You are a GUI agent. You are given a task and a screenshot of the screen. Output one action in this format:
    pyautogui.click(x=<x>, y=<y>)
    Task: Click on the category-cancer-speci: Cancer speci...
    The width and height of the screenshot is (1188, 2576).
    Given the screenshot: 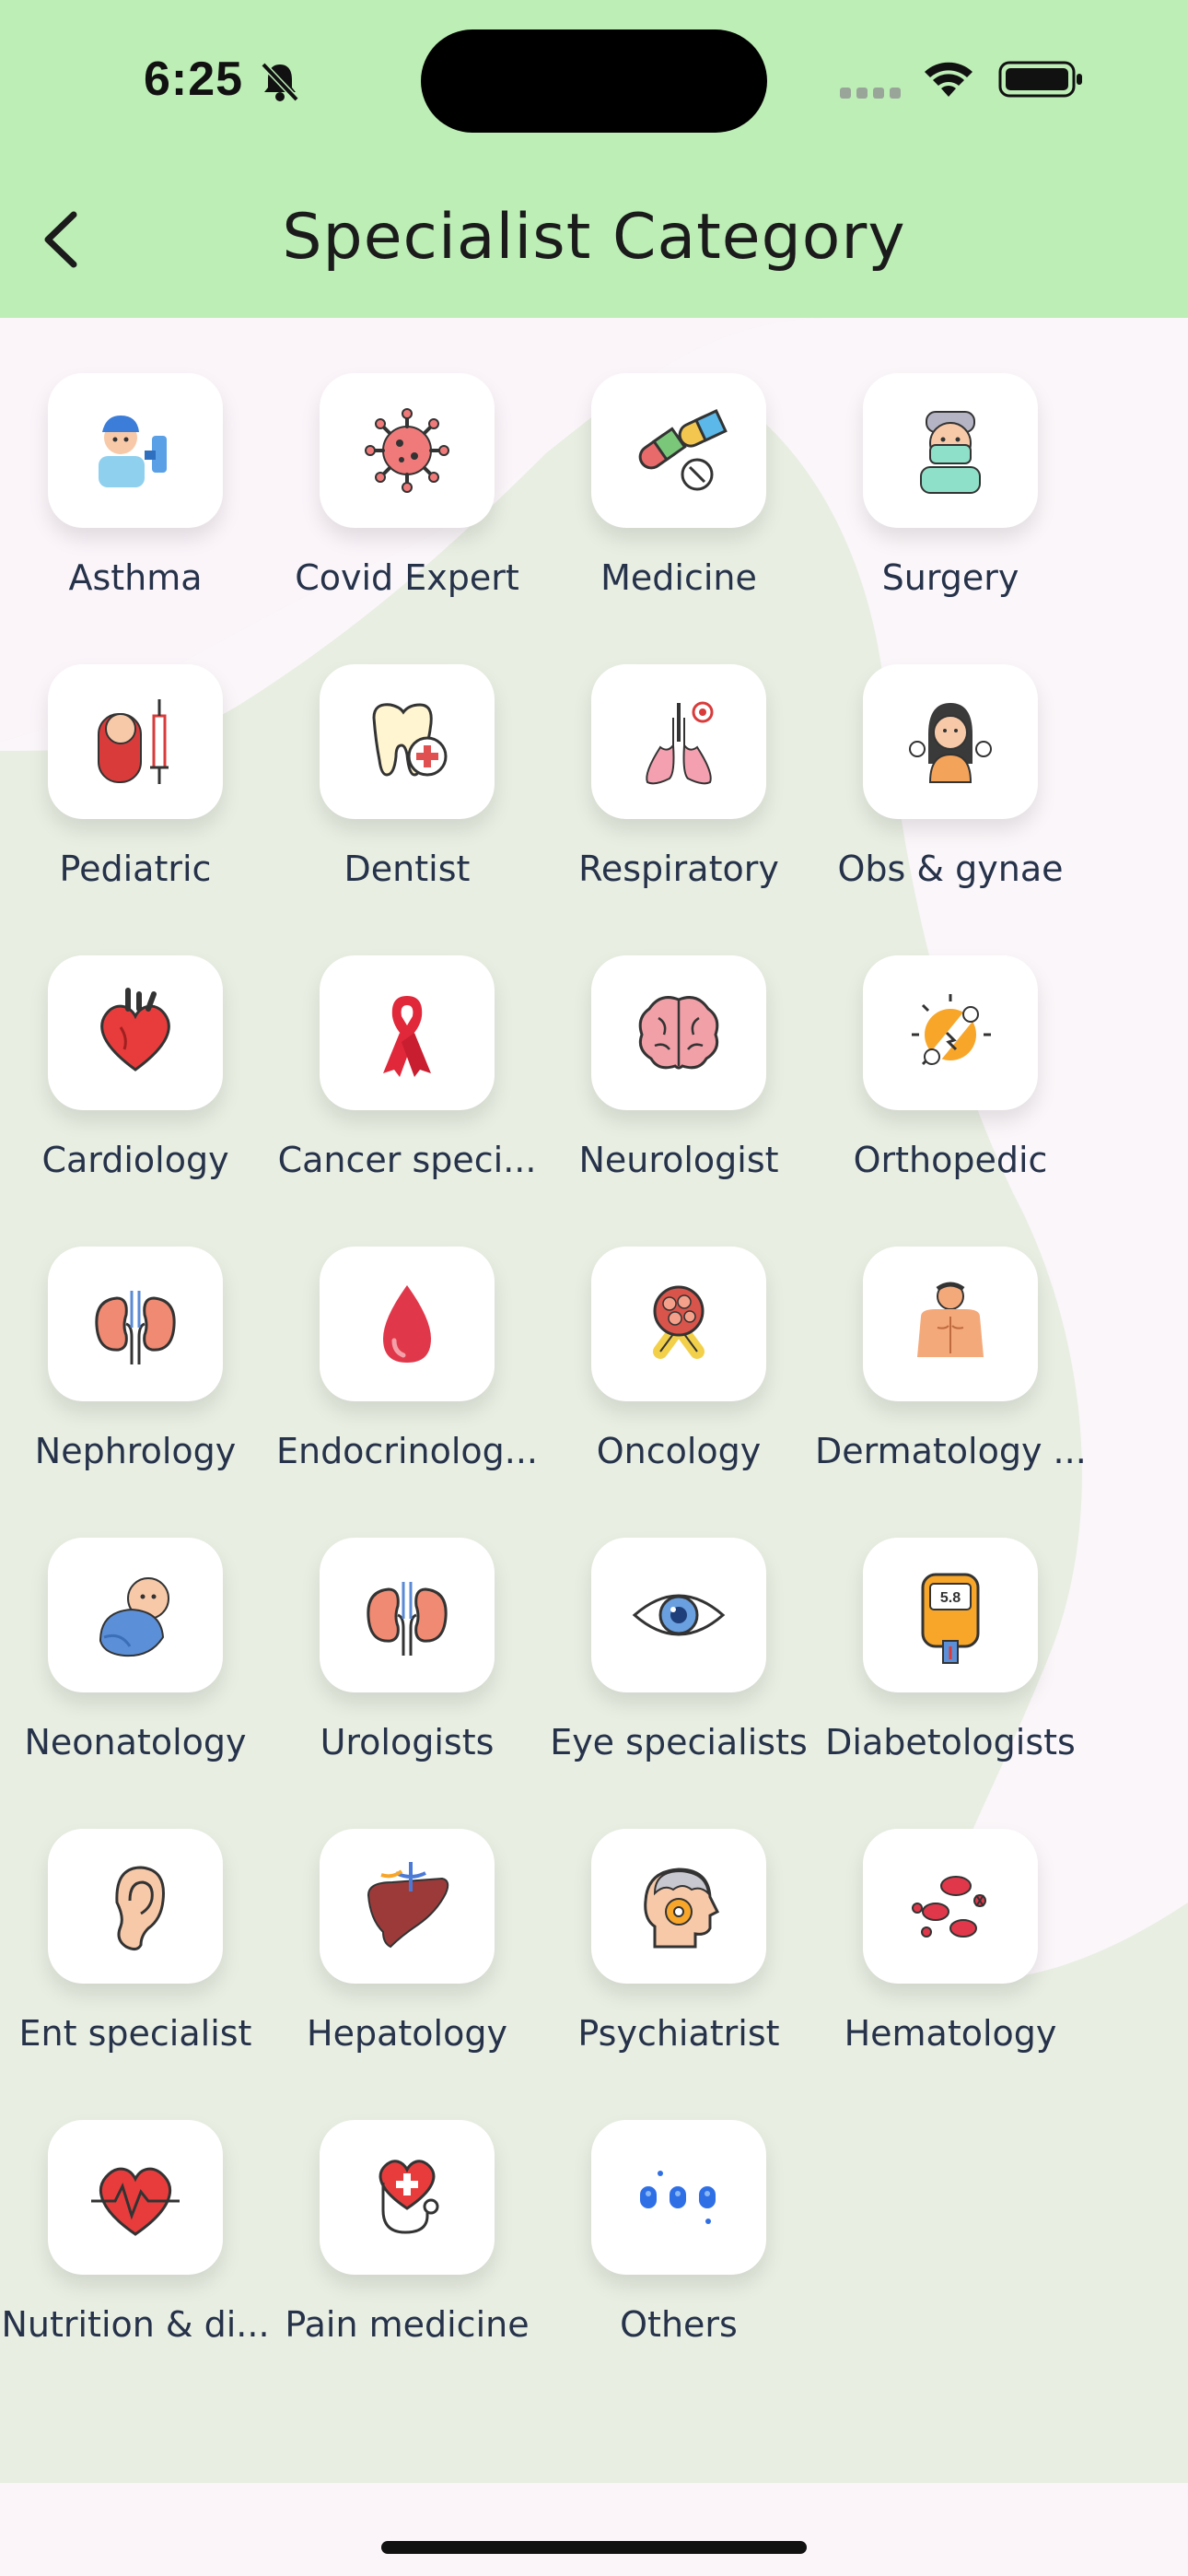 What is the action you would take?
    pyautogui.click(x=405, y=1079)
    